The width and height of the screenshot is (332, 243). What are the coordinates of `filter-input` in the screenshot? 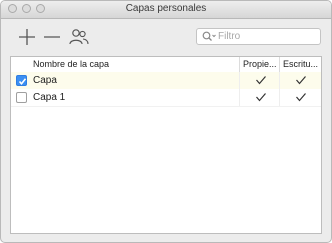 It's located at (267, 36).